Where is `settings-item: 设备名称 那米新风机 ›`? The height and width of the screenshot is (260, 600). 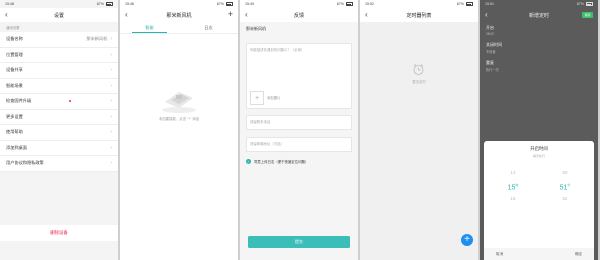 settings-item: 设备名称 那米新风机 › is located at coordinates (59, 40).